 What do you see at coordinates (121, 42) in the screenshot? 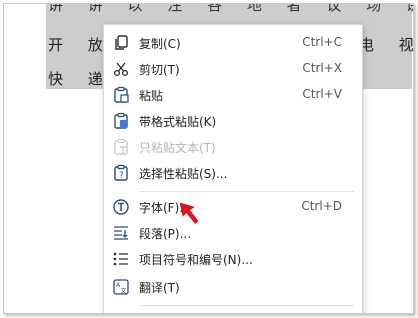
I see `copy-icon` at bounding box center [121, 42].